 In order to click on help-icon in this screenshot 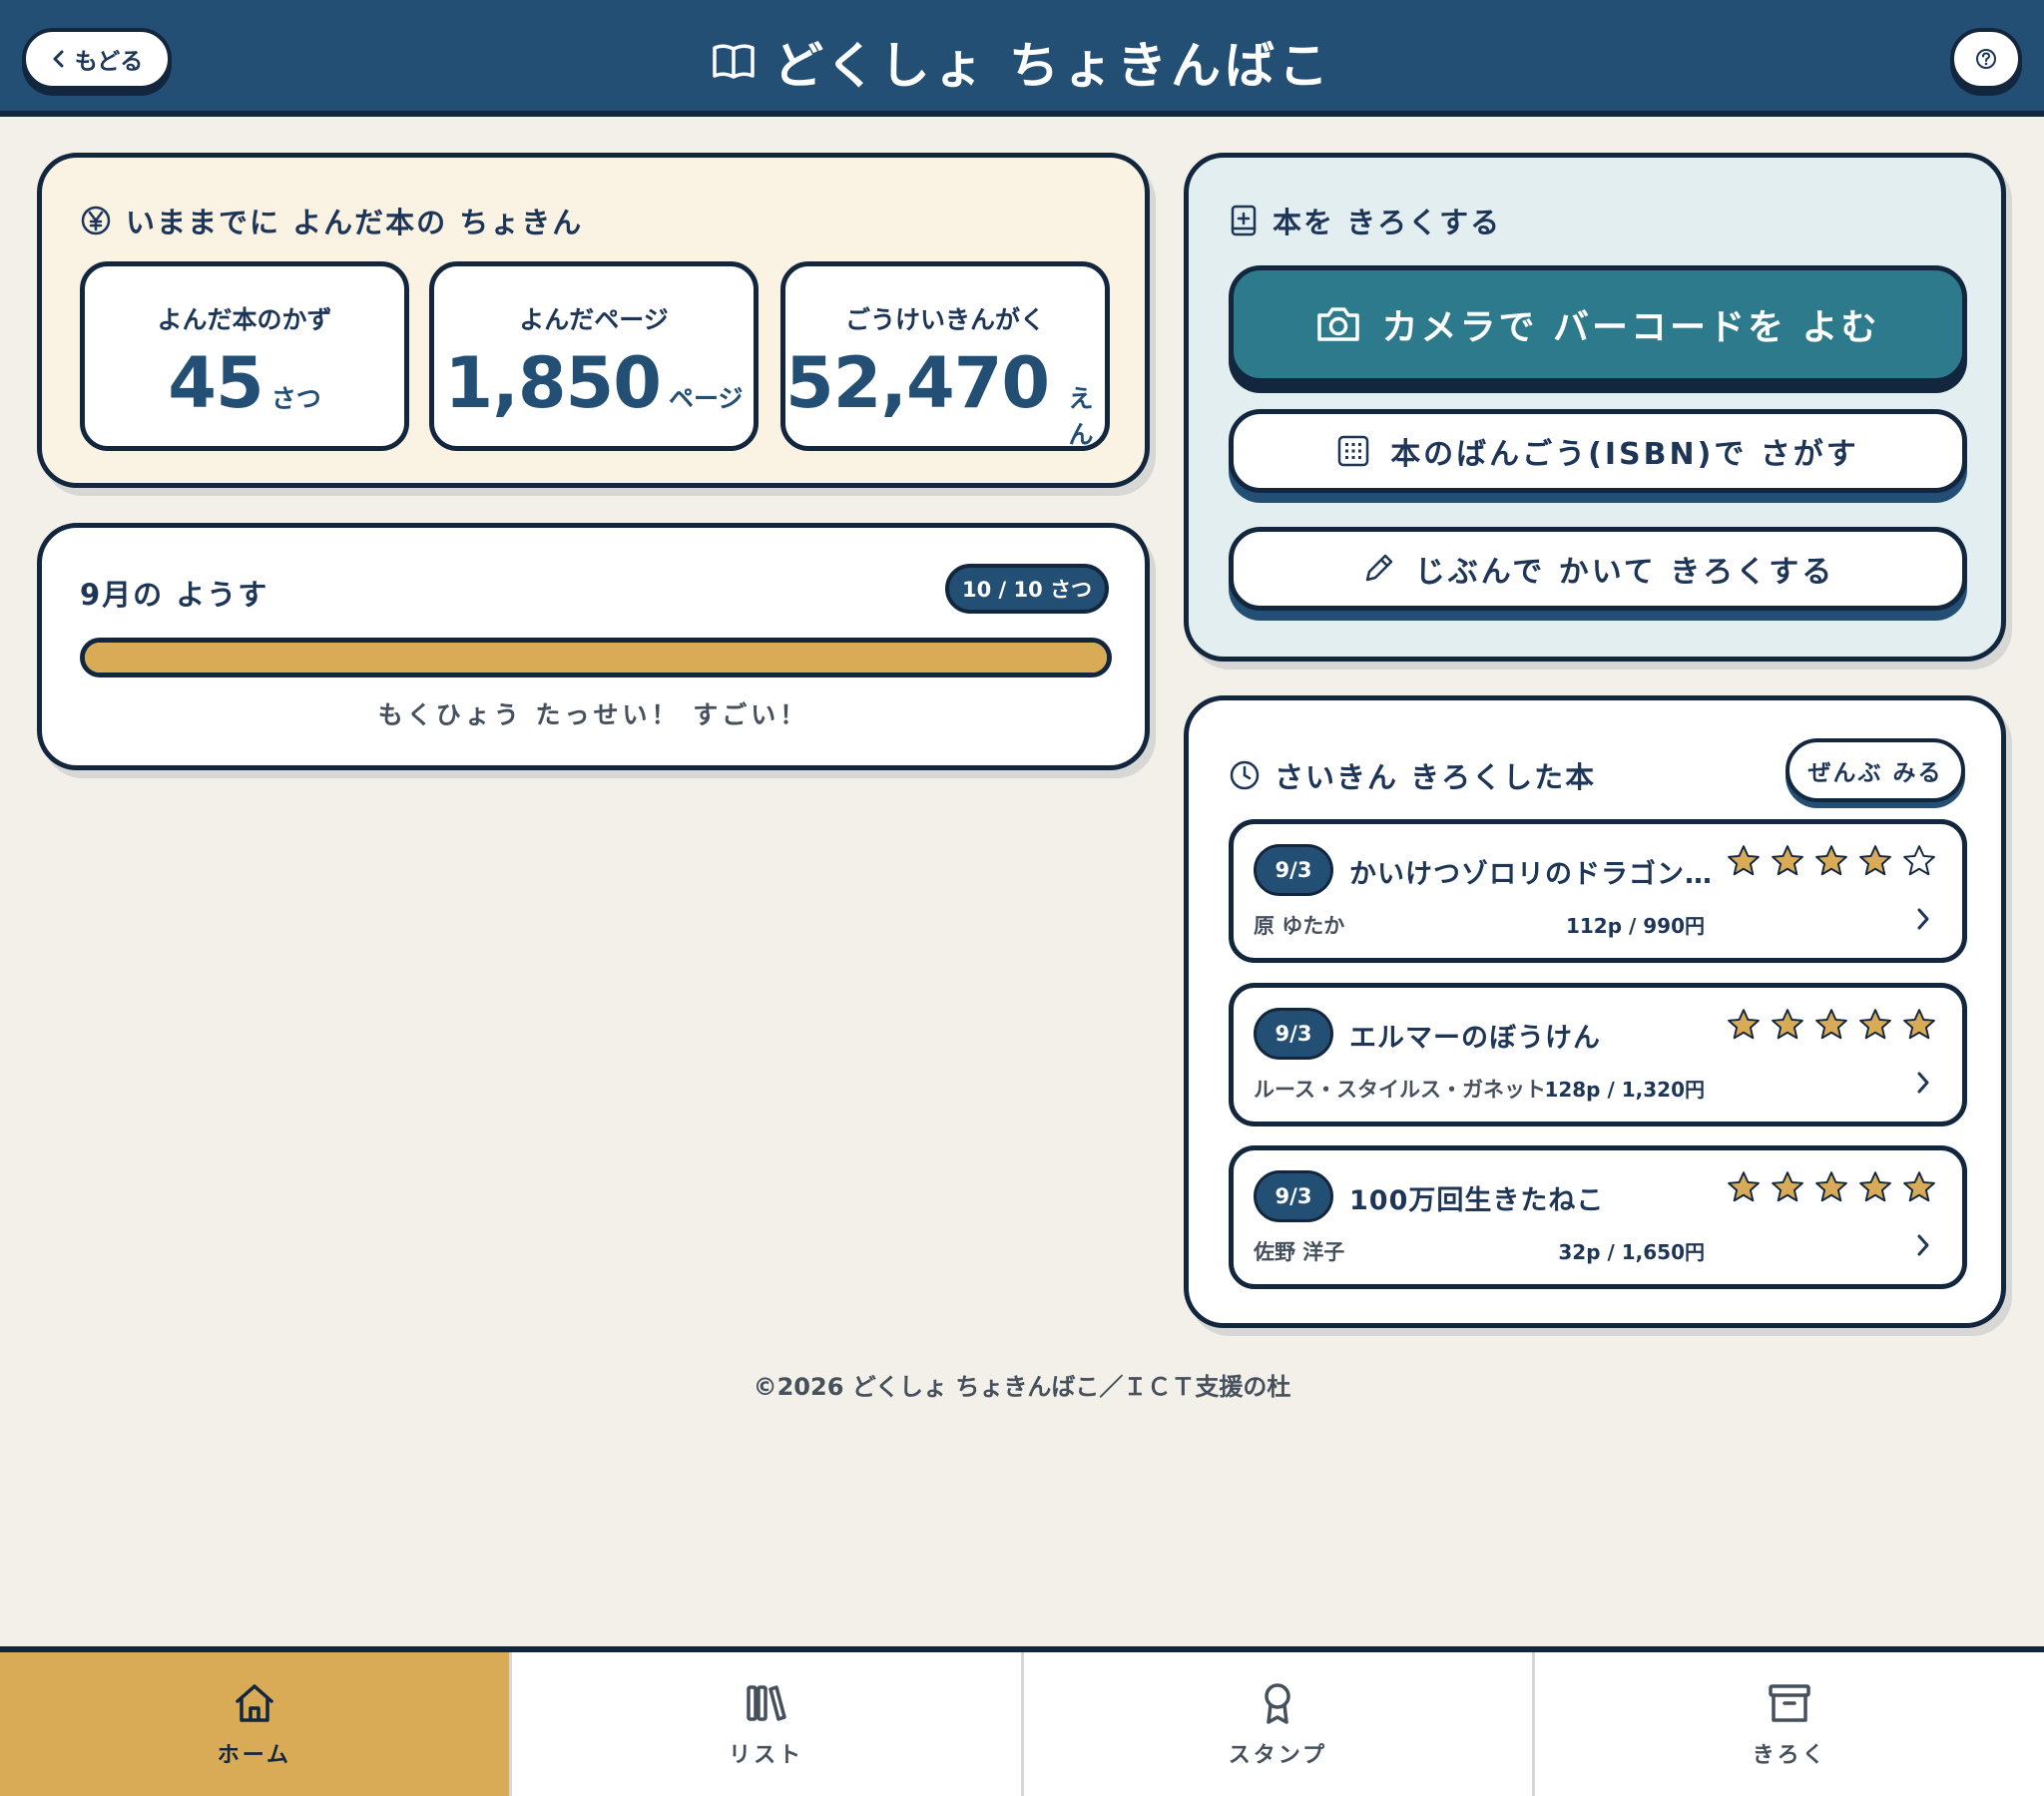, I will do `click(1986, 59)`.